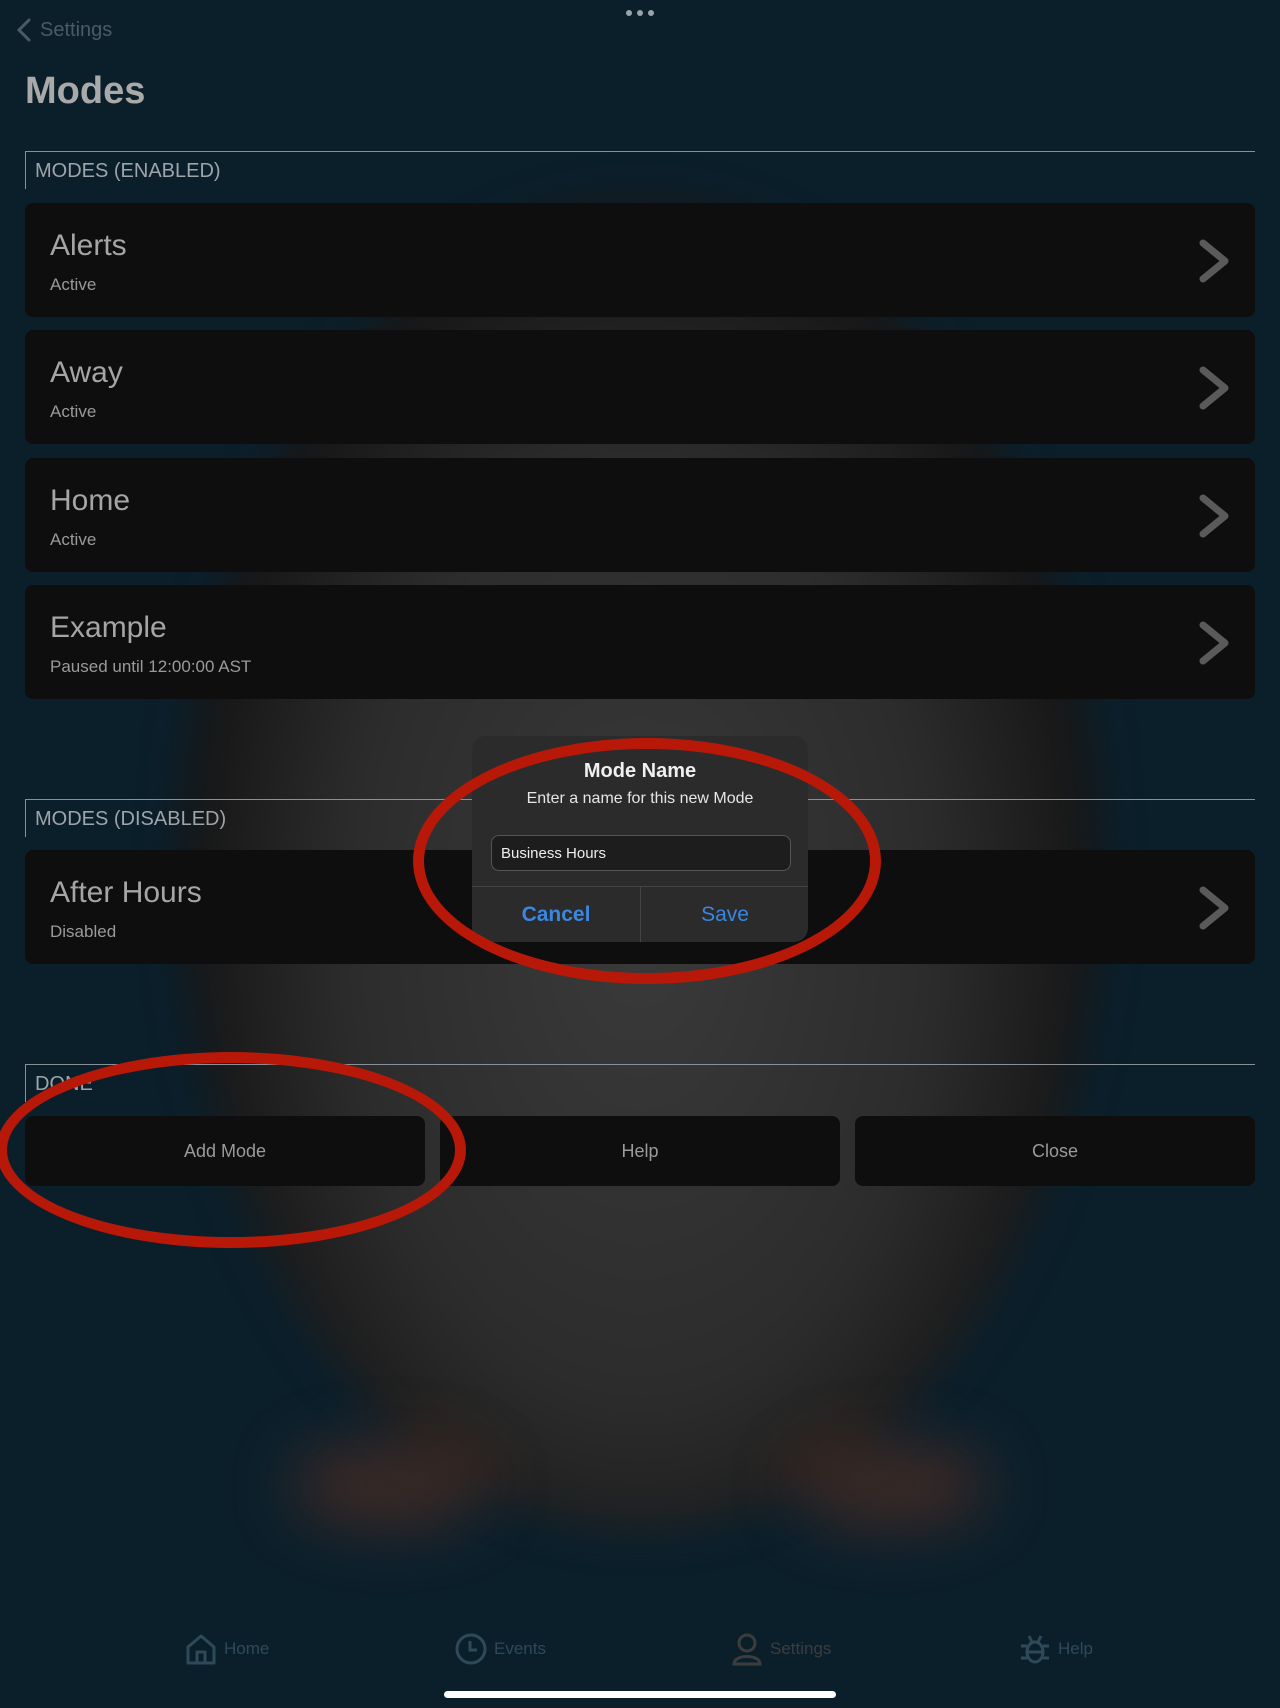 The height and width of the screenshot is (1708, 1280). I want to click on tab-bar: Home Events Settings Help, so click(640, 1654).